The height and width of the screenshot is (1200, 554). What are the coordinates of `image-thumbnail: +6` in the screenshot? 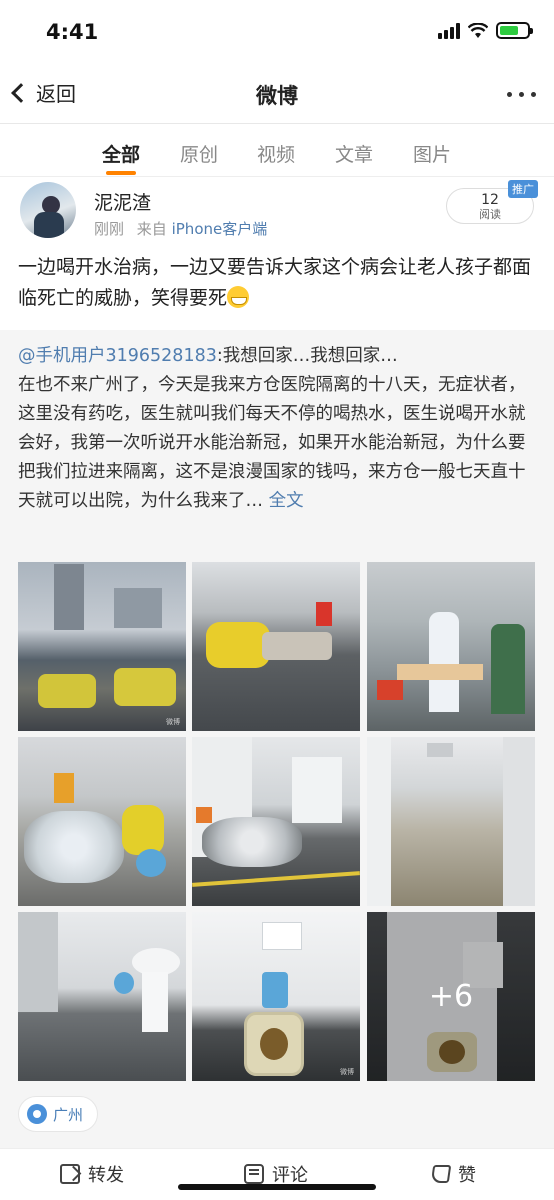 It's located at (451, 996).